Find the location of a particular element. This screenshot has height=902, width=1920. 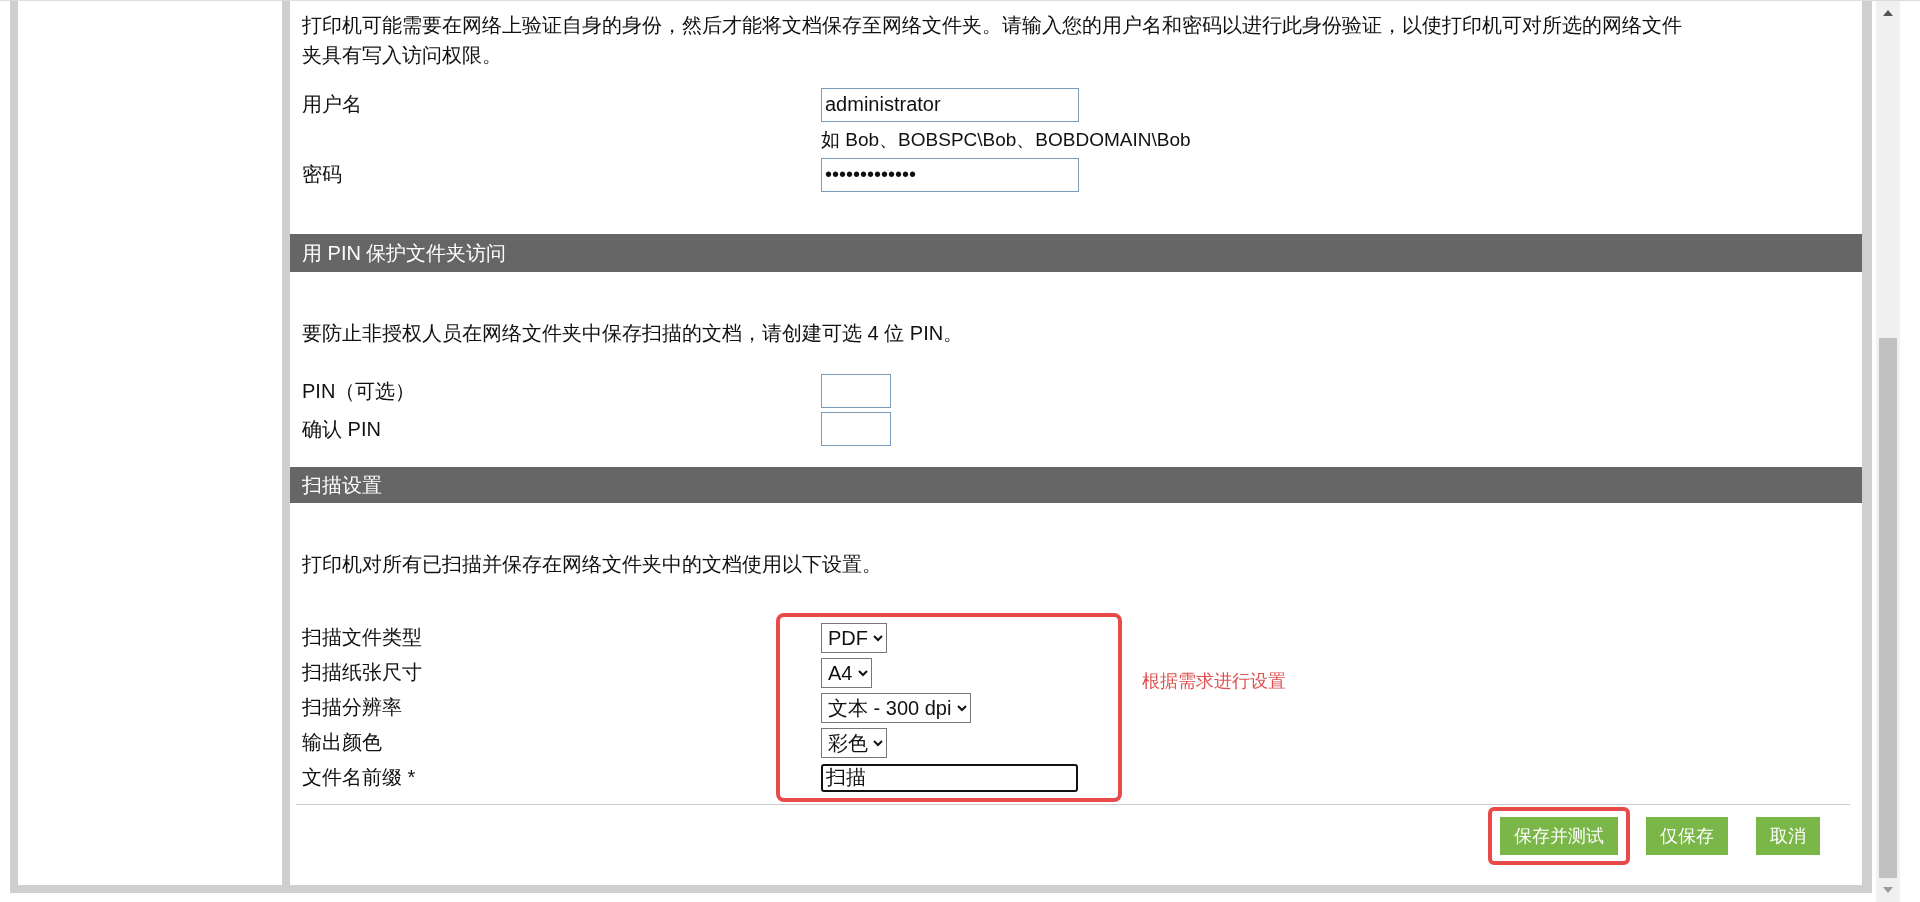

scroll-down-icon is located at coordinates (1888, 890).